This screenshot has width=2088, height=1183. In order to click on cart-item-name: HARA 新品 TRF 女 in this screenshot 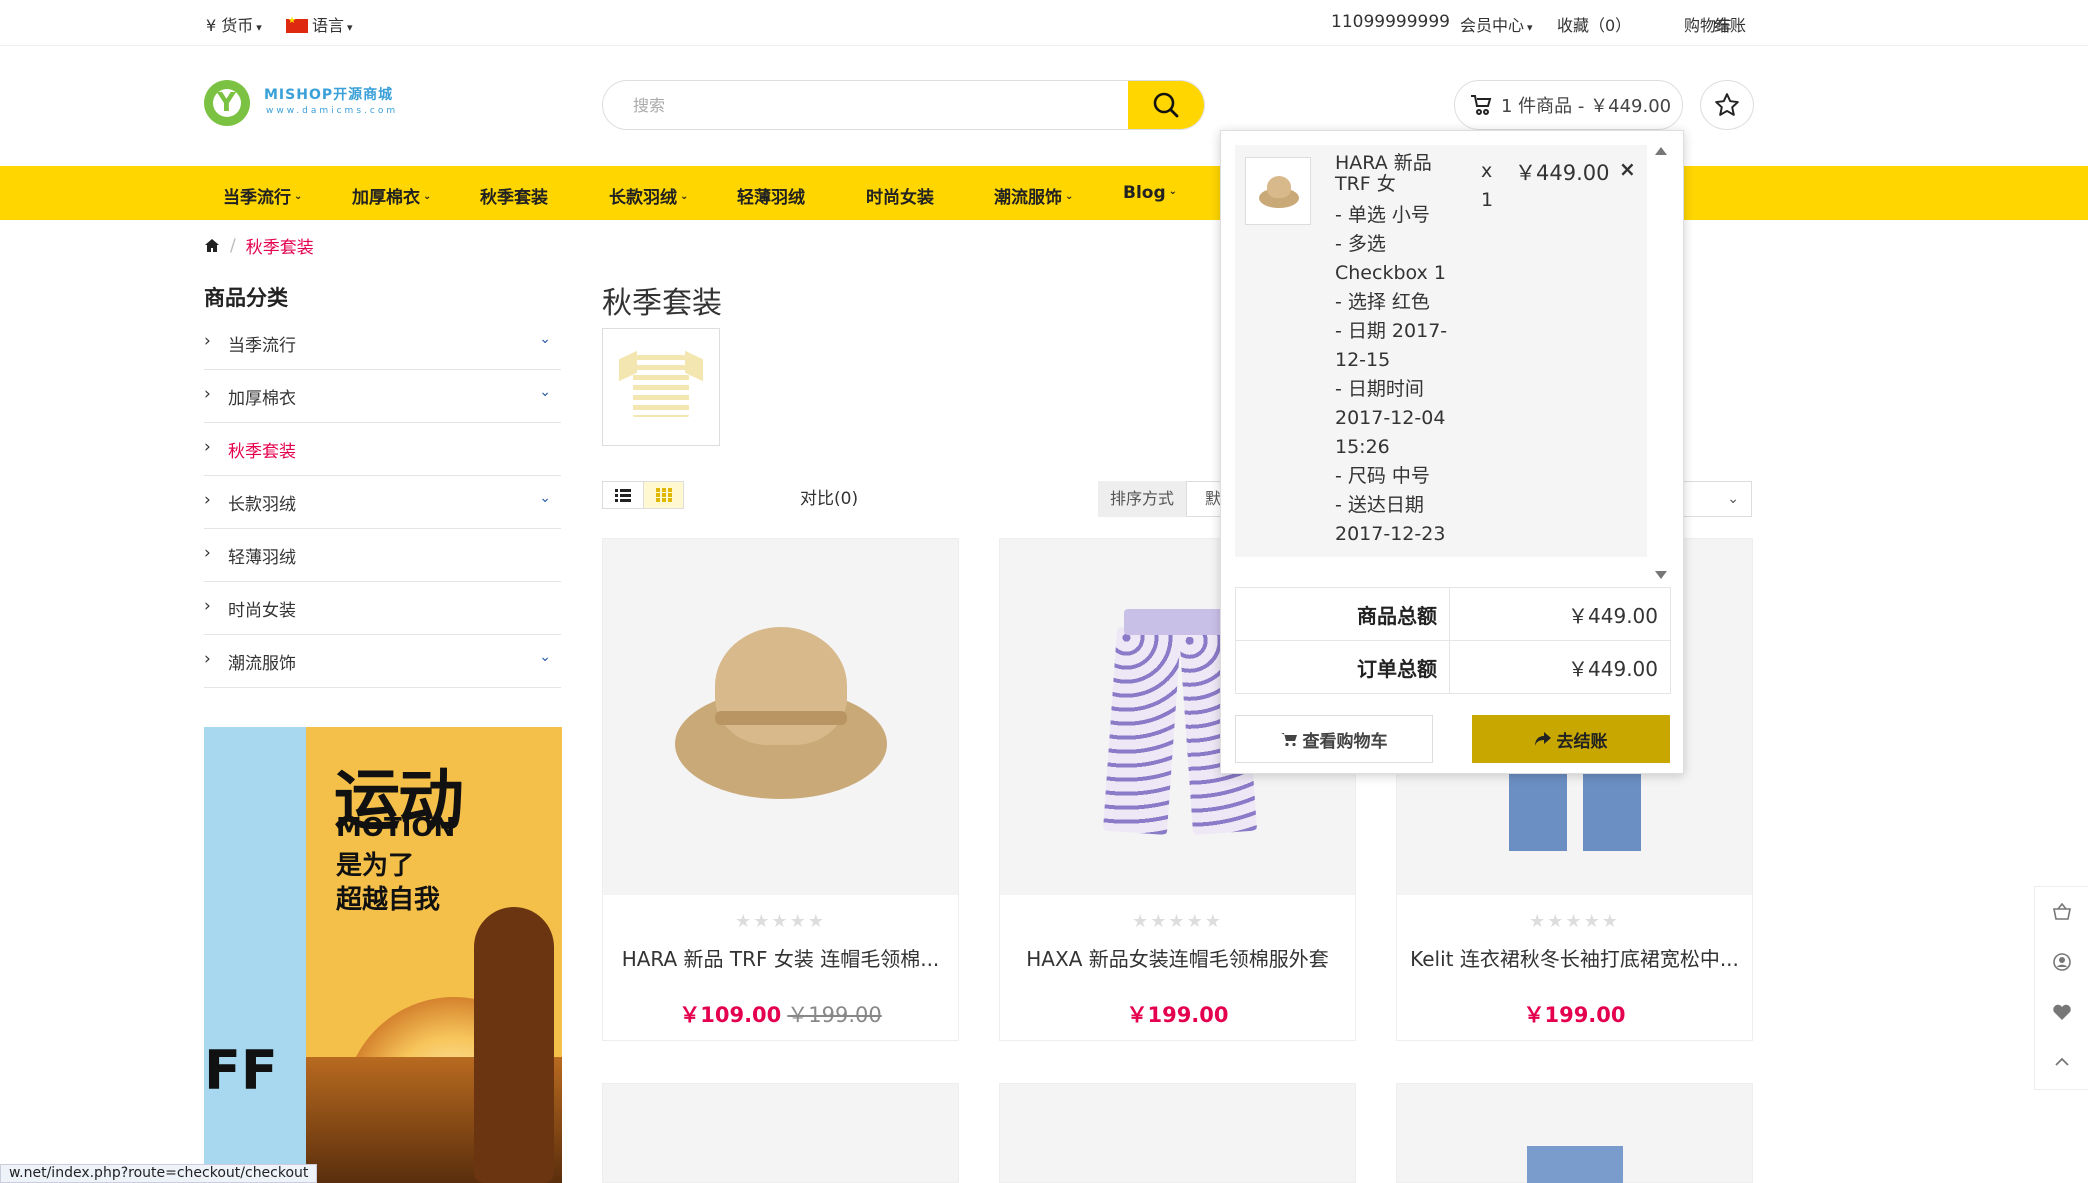, I will do `click(1400, 174)`.